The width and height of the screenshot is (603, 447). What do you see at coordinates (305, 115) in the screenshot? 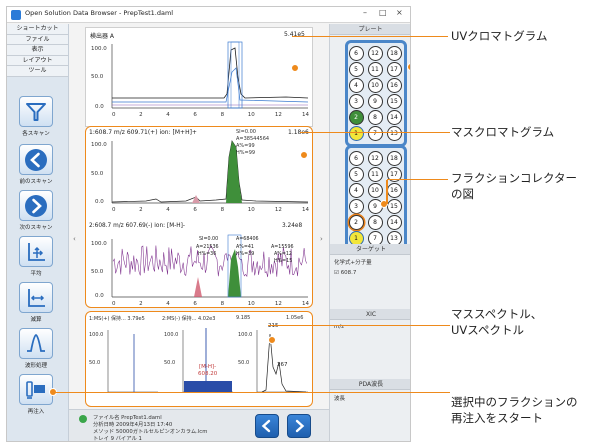
I see `x-tick-label: 14` at bounding box center [305, 115].